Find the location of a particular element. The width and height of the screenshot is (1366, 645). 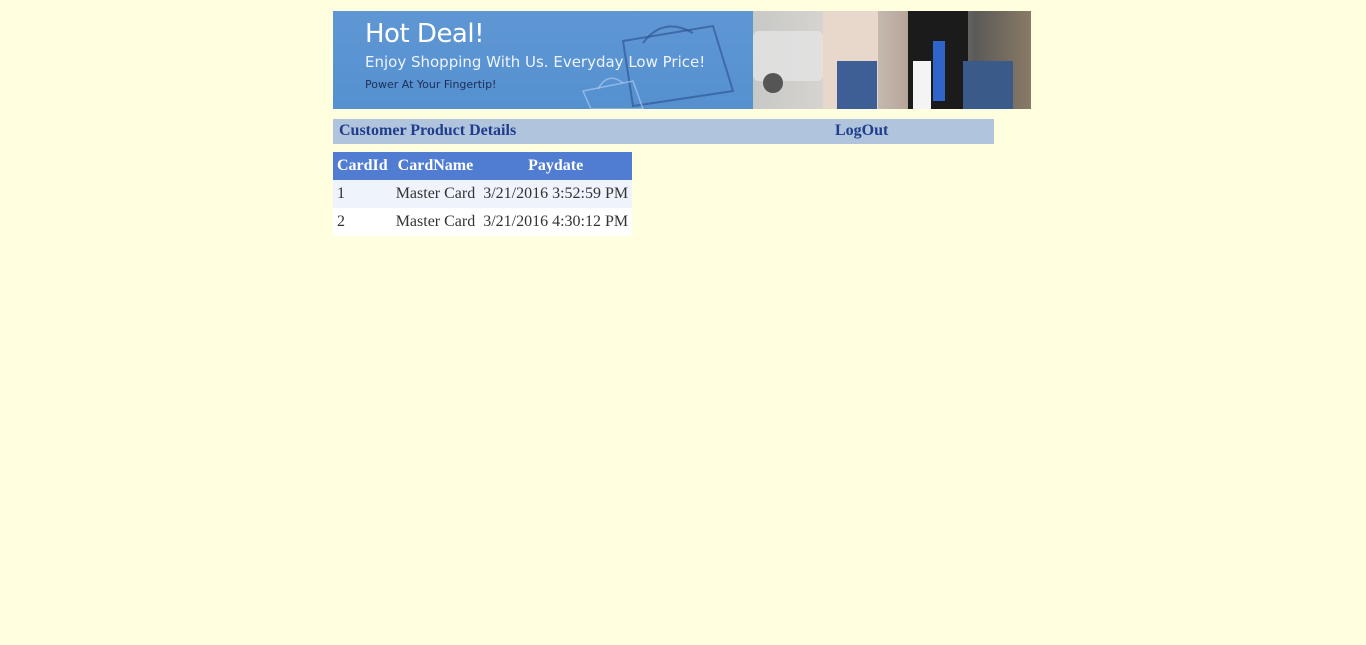

banner-tagline: Power At Your Fingertip! is located at coordinates (431, 84).